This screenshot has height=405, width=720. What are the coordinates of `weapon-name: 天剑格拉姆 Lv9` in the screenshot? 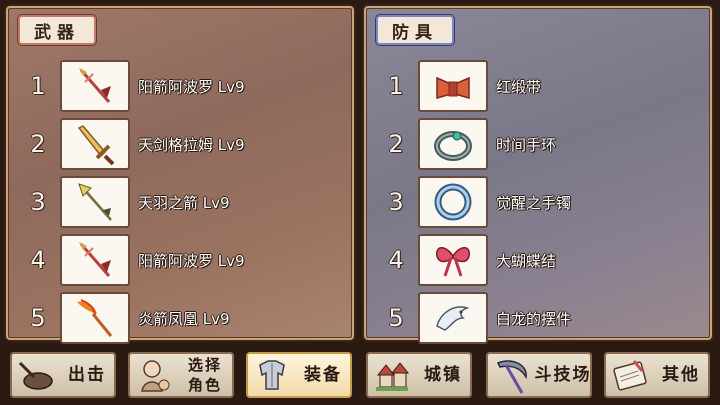 It's located at (191, 144).